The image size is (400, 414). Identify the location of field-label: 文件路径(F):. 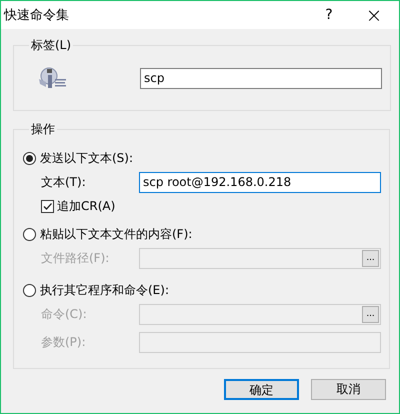
(75, 258).